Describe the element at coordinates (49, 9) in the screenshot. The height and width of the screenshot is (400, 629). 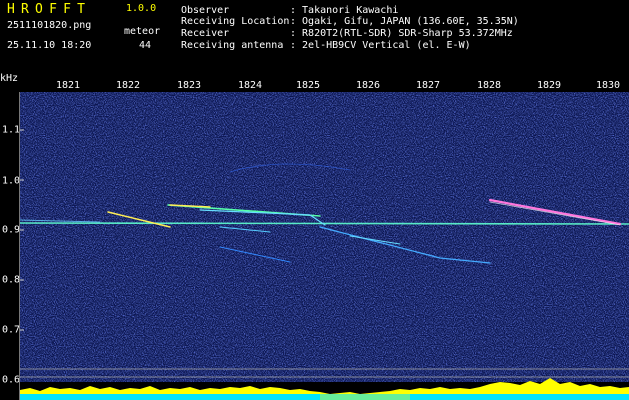
I see `app-title: HROFFT` at that location.